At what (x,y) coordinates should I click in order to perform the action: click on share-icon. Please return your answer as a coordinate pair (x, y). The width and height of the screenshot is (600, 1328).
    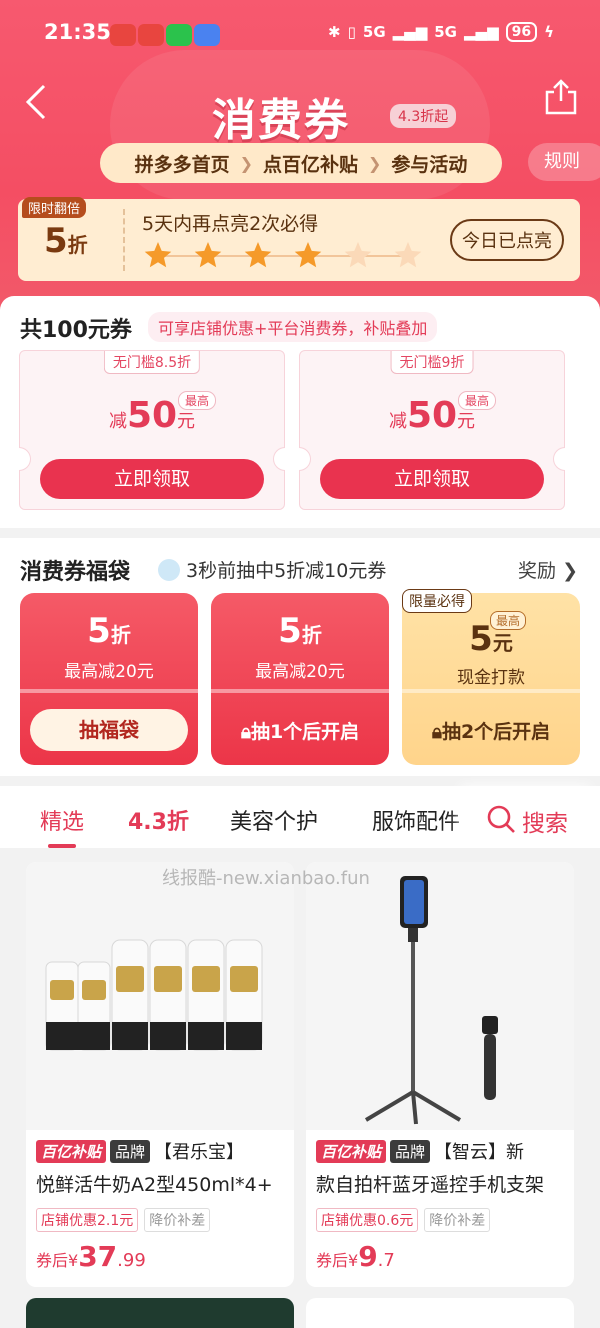
    Looking at the image, I should click on (561, 97).